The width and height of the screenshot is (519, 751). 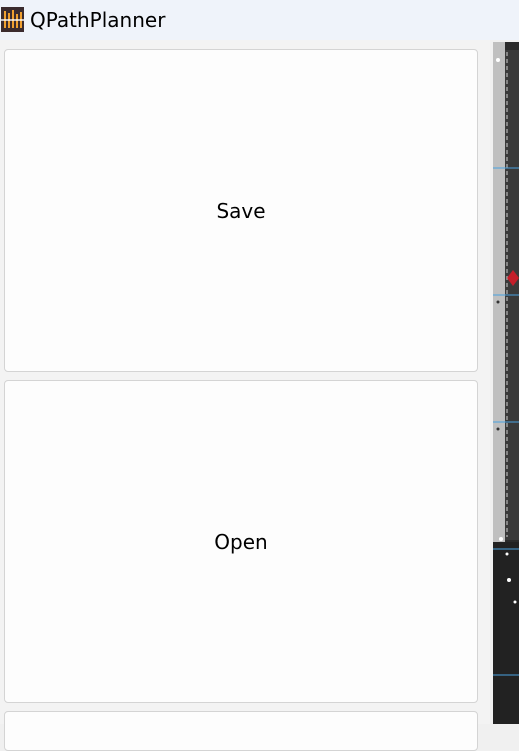 I want to click on map-view, so click(x=506, y=383).